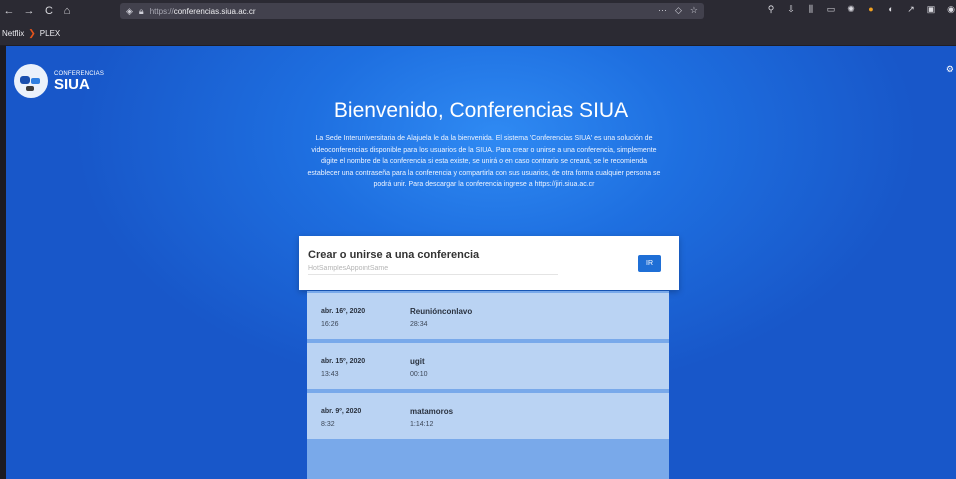 This screenshot has width=956, height=479. I want to click on conference-name-input, so click(433, 269).